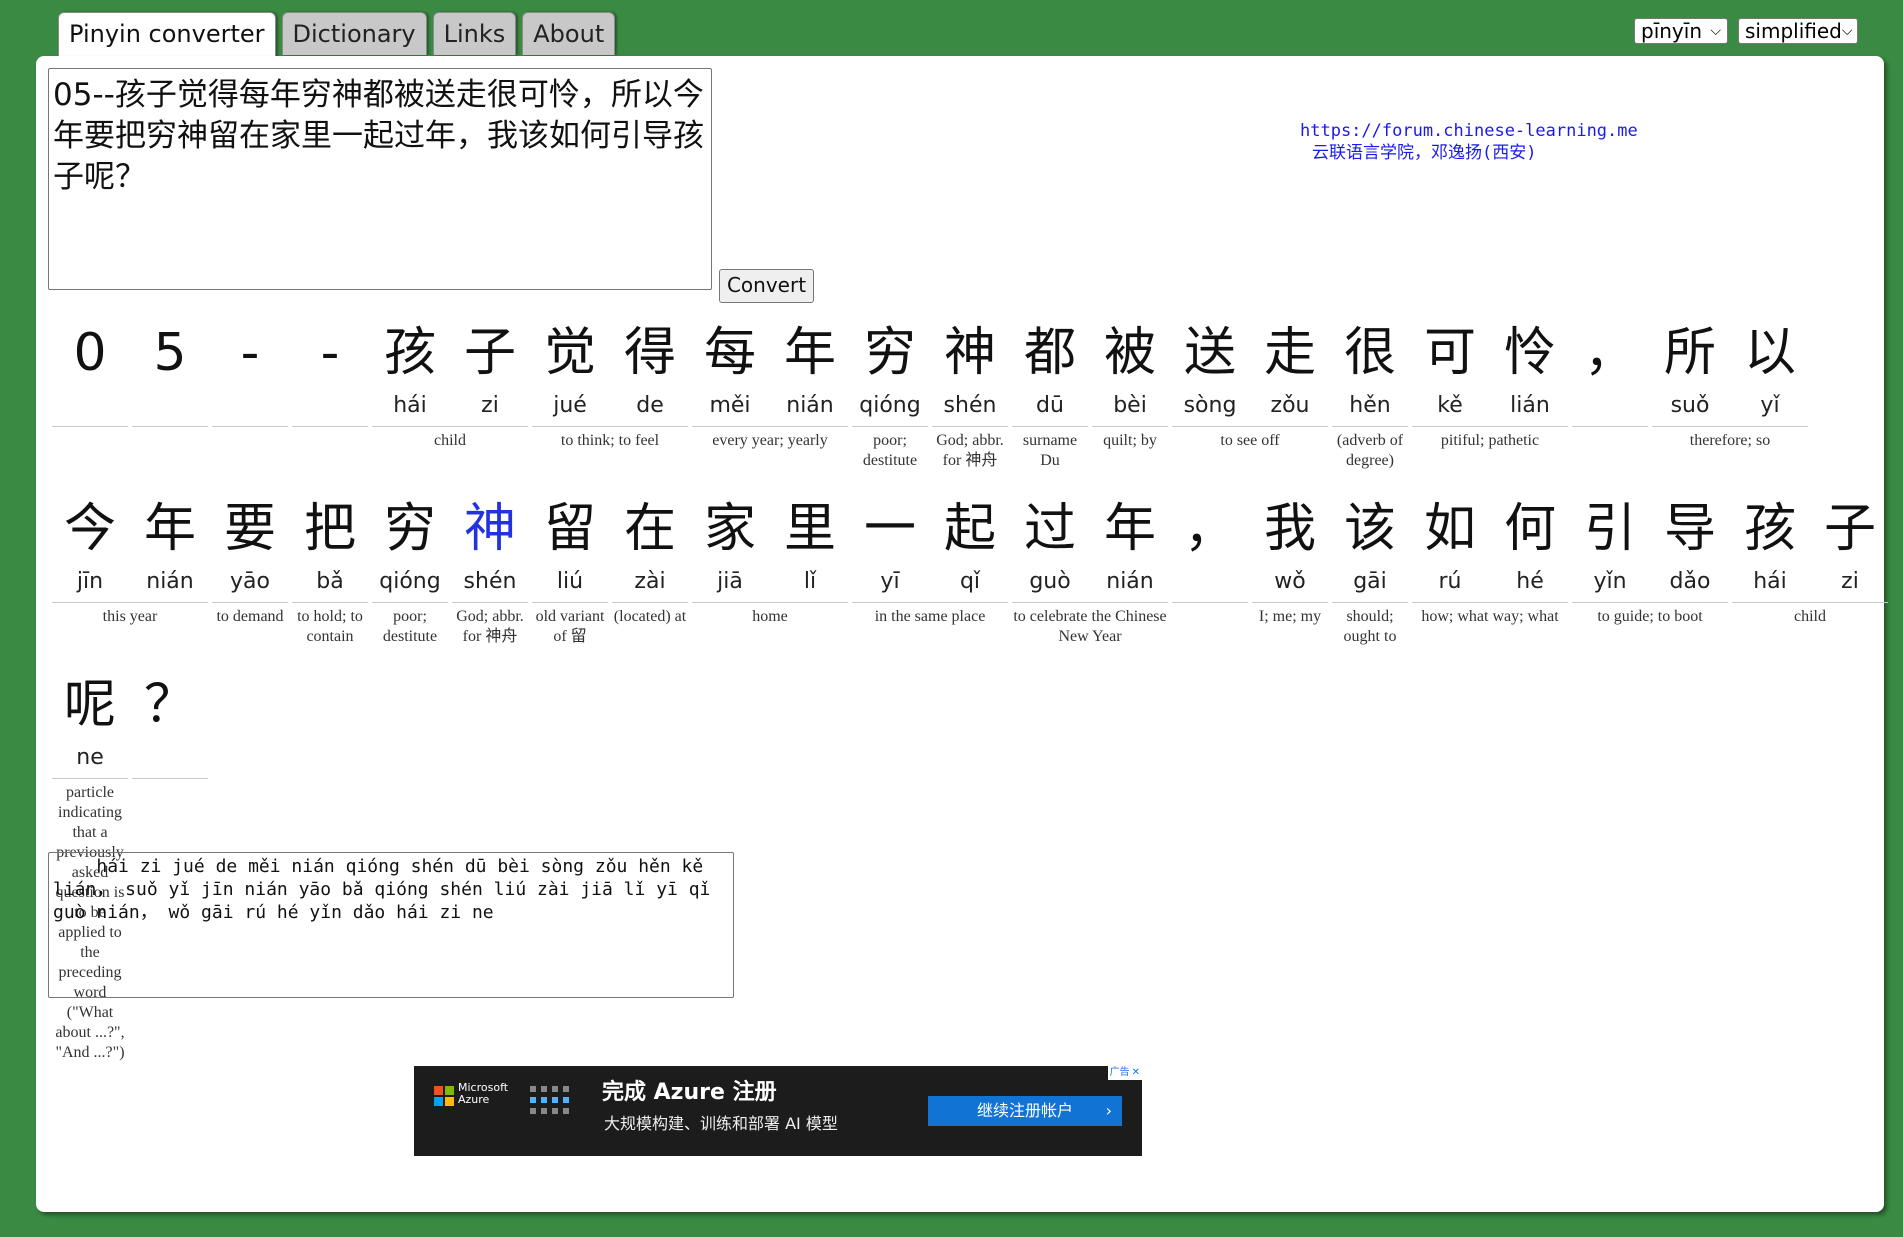 The width and height of the screenshot is (1903, 1237). I want to click on tab-about: About, so click(569, 33).